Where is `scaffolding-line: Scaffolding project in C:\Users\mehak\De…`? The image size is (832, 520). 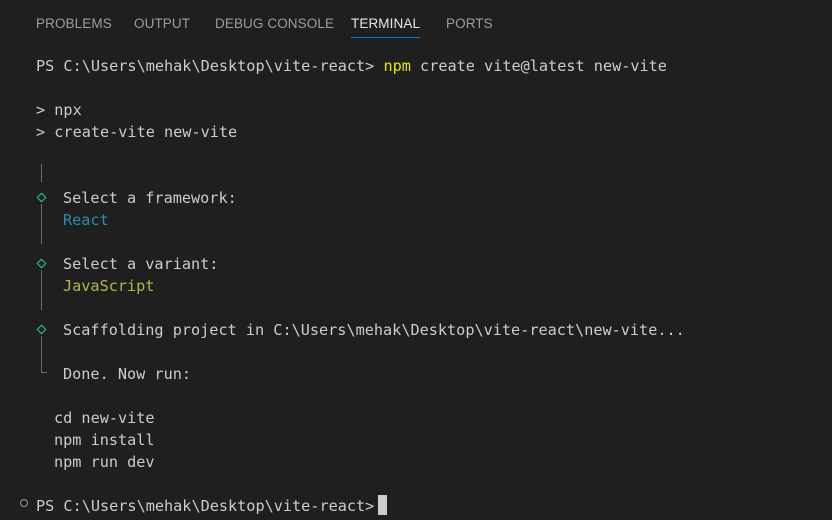
scaffolding-line: Scaffolding project in C:\Users\mehak\De… is located at coordinates (374, 330).